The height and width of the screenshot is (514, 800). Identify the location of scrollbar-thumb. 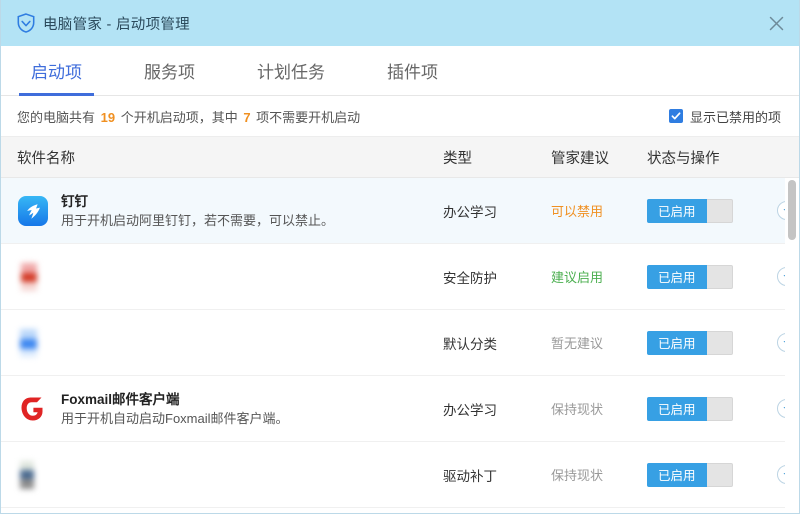
(792, 210).